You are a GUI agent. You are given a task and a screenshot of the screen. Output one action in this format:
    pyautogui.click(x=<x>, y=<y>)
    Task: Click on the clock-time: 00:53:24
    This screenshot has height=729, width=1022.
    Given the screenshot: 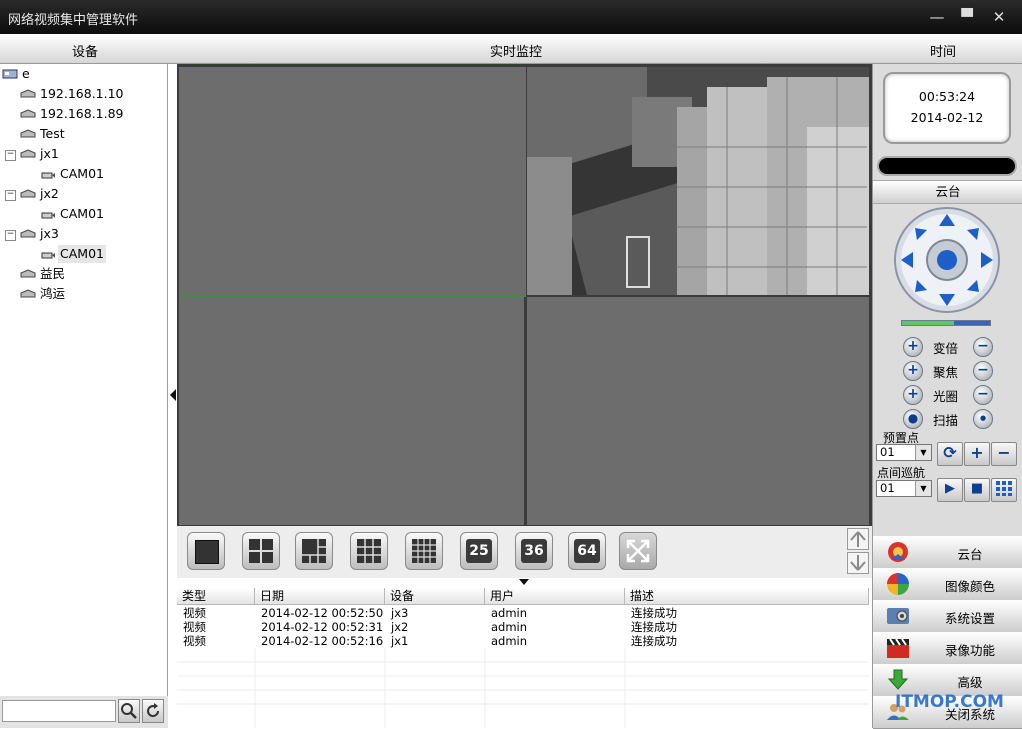 What is the action you would take?
    pyautogui.click(x=947, y=96)
    